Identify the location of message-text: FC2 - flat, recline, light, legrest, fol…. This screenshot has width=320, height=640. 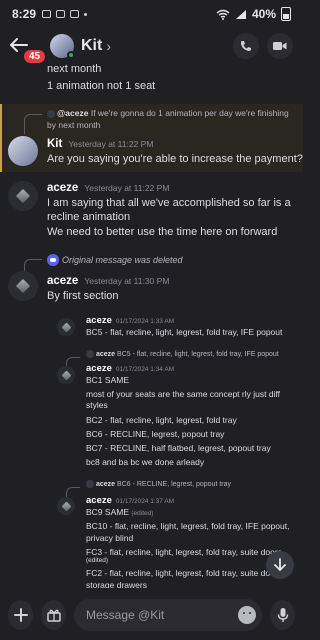
(185, 573).